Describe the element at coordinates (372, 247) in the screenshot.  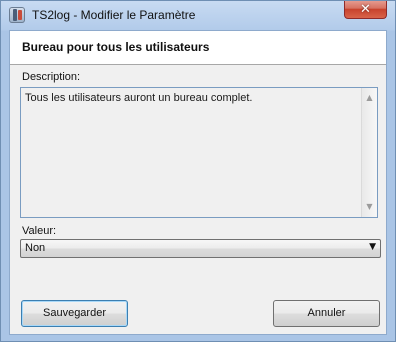
I see `chevron-down-icon: ▼` at that location.